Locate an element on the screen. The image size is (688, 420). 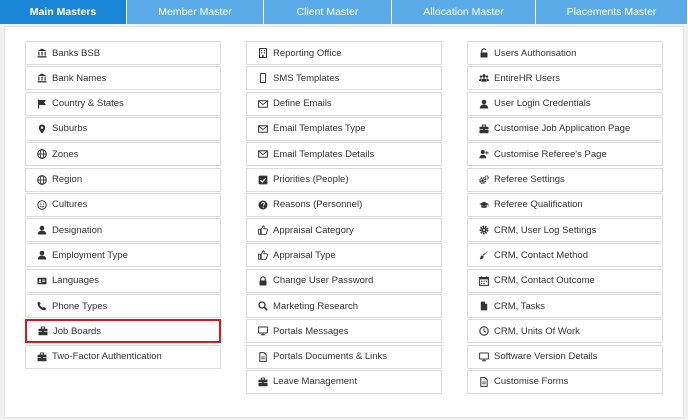
master-item-label: Leave Management is located at coordinates (315, 382).